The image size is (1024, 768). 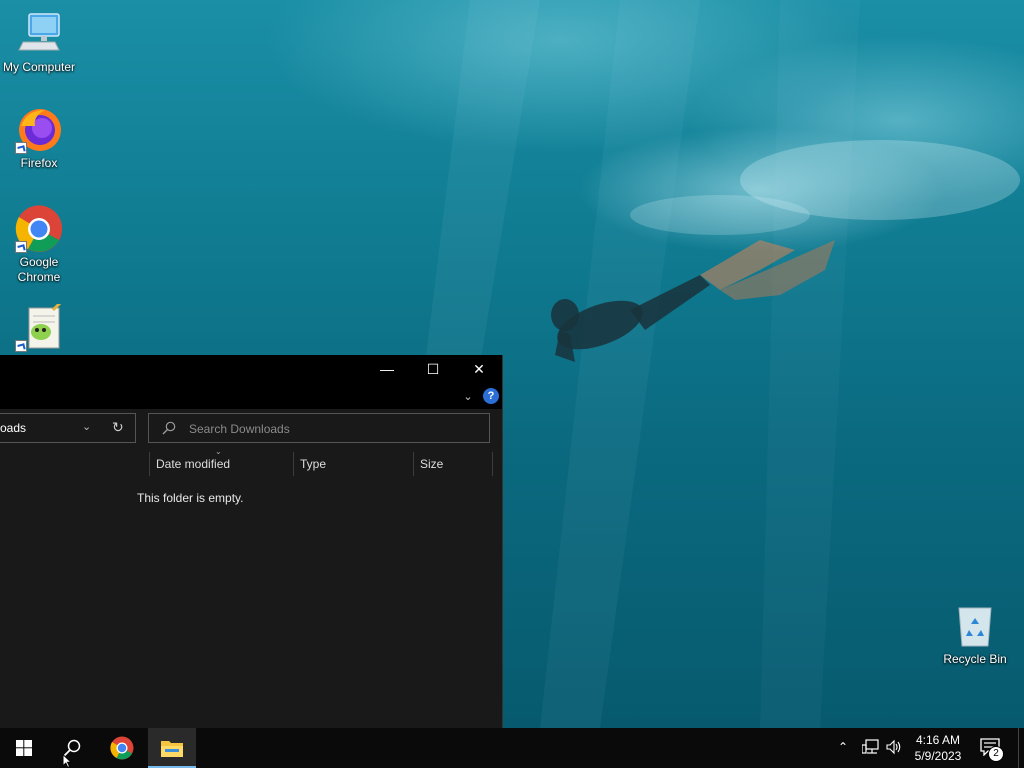 I want to click on desktop-icon-google-chrome: Google Chrome, so click(x=39, y=245).